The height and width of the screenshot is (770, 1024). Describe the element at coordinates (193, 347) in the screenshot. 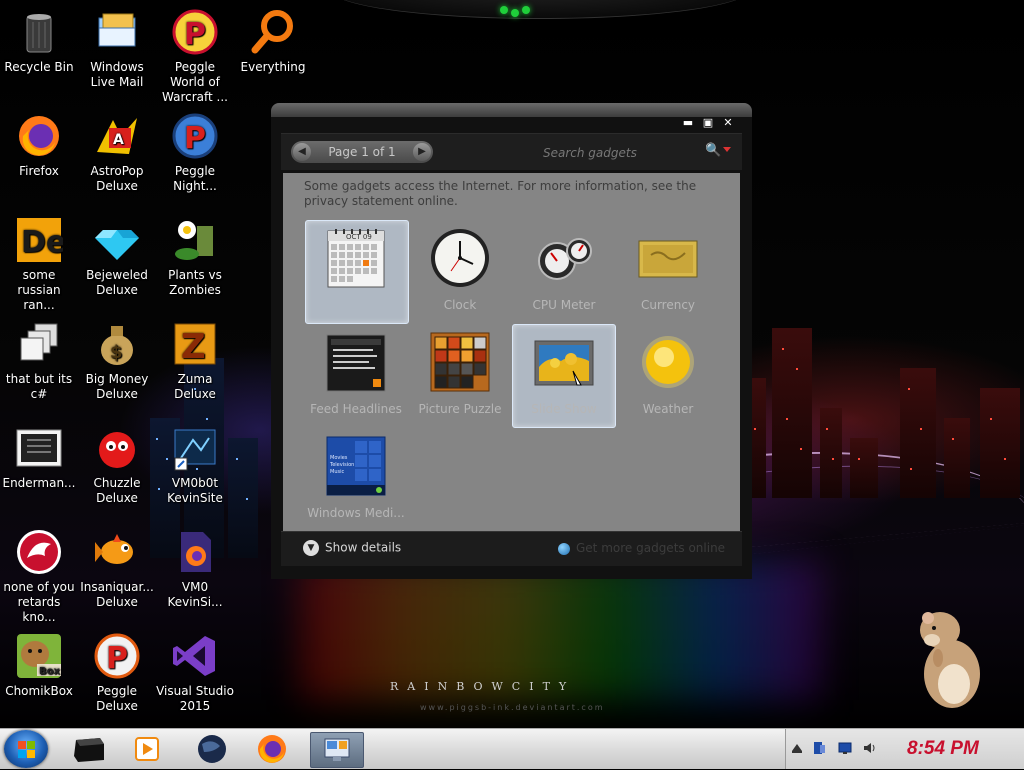

I see `svg-text: Z` at that location.